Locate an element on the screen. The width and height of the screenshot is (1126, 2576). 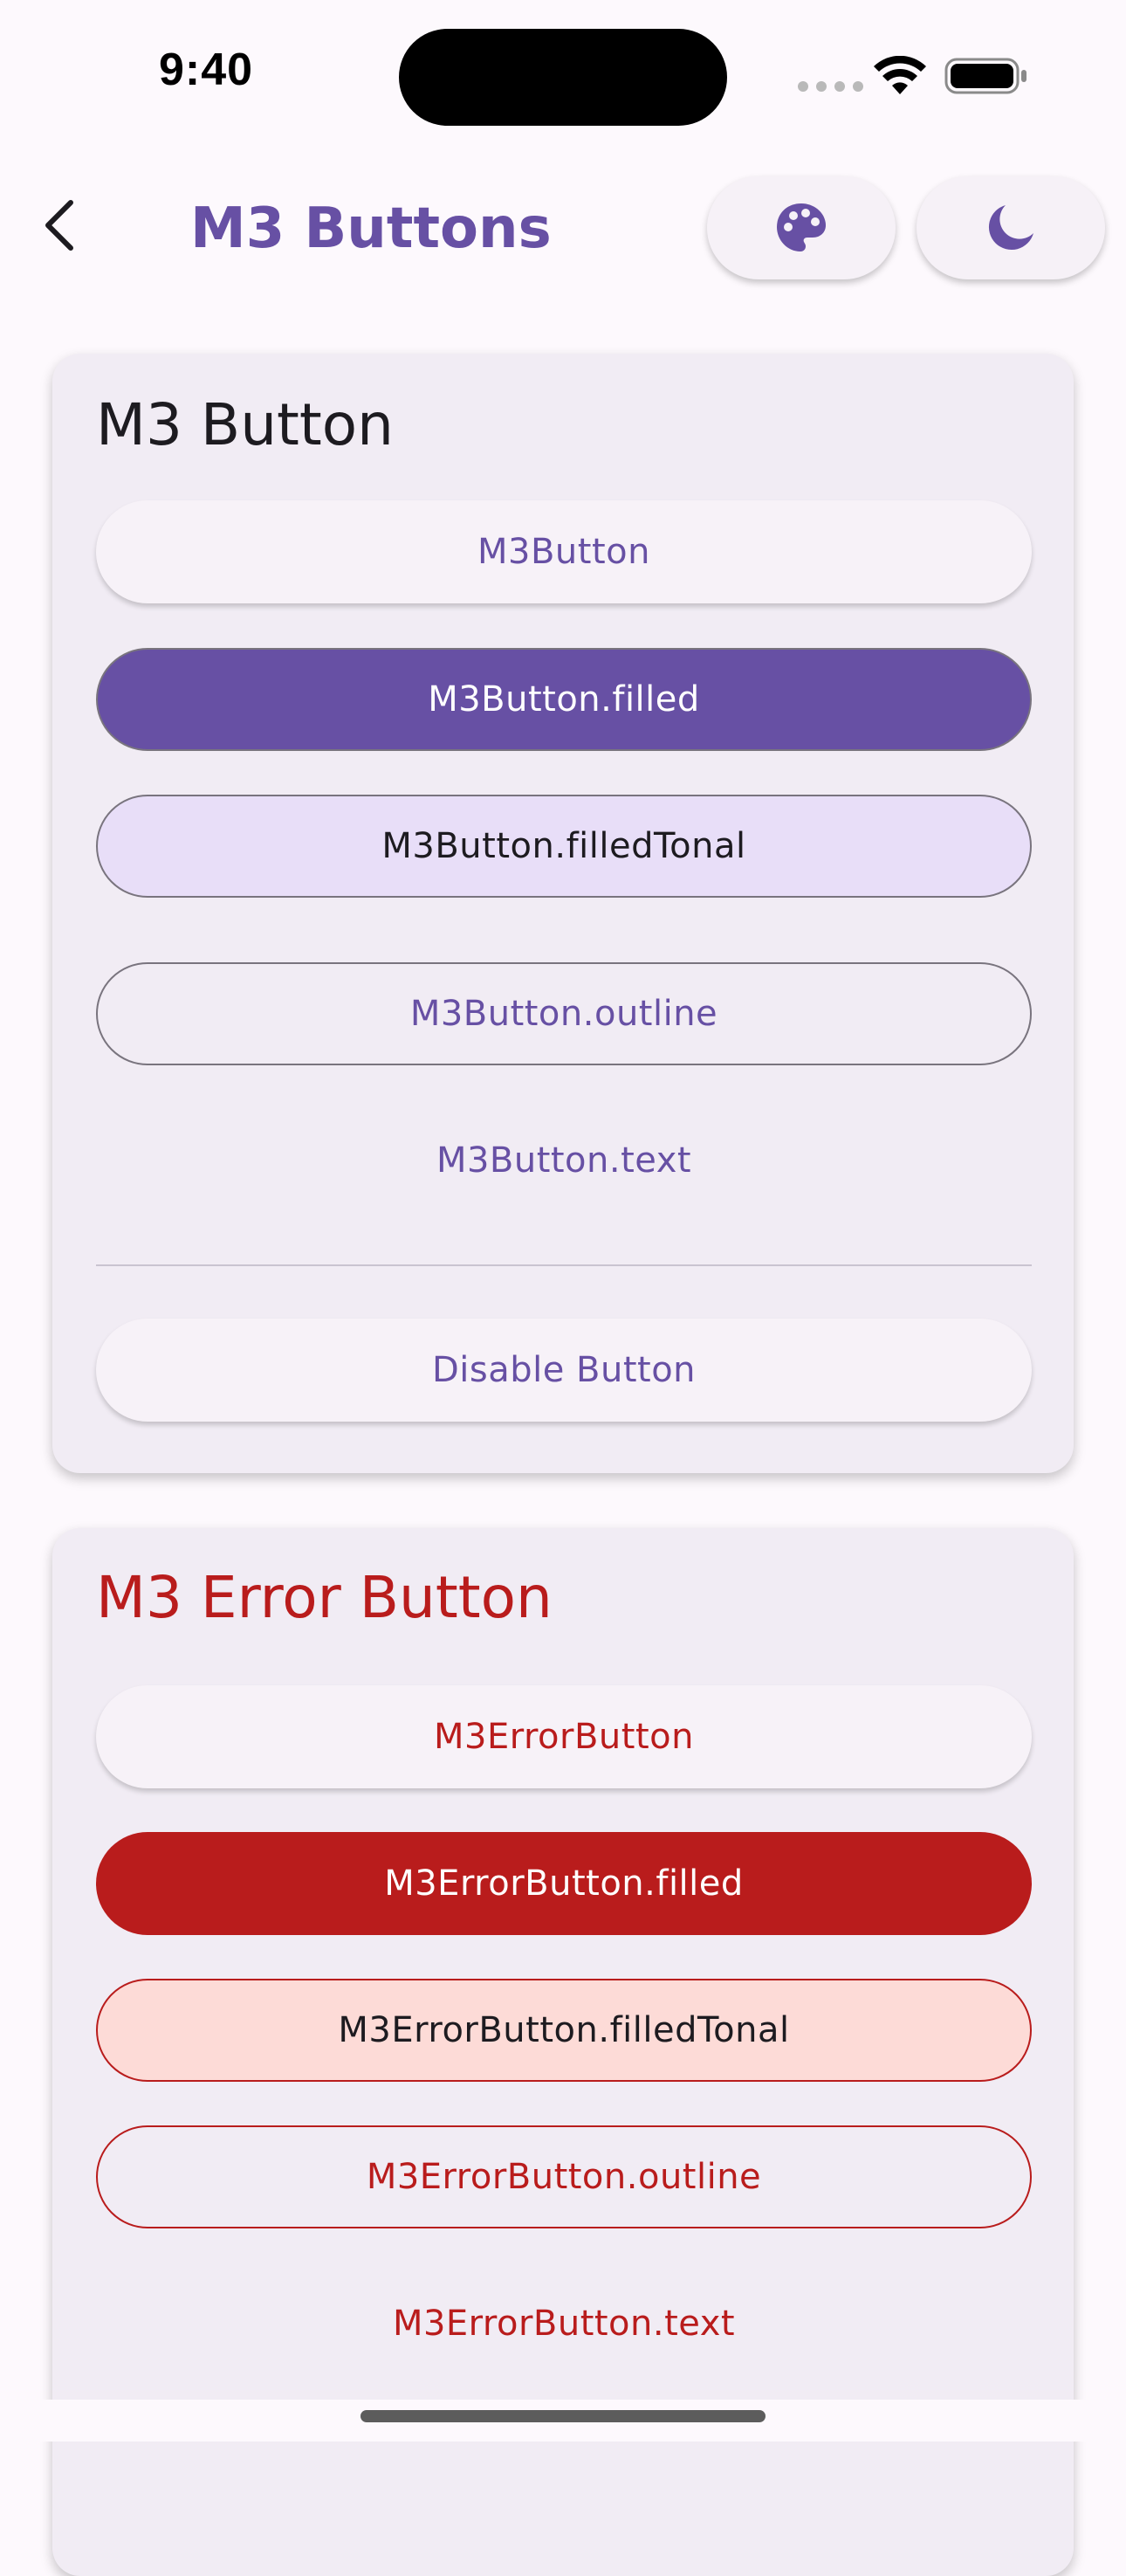
wifi-icon is located at coordinates (900, 75).